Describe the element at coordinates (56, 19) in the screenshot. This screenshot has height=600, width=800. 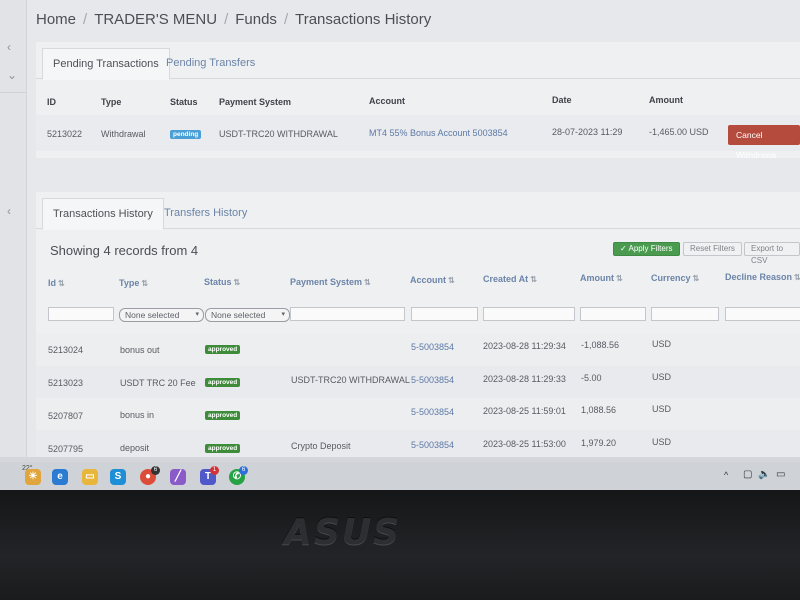
I see `breadcrumb-home: Home` at that location.